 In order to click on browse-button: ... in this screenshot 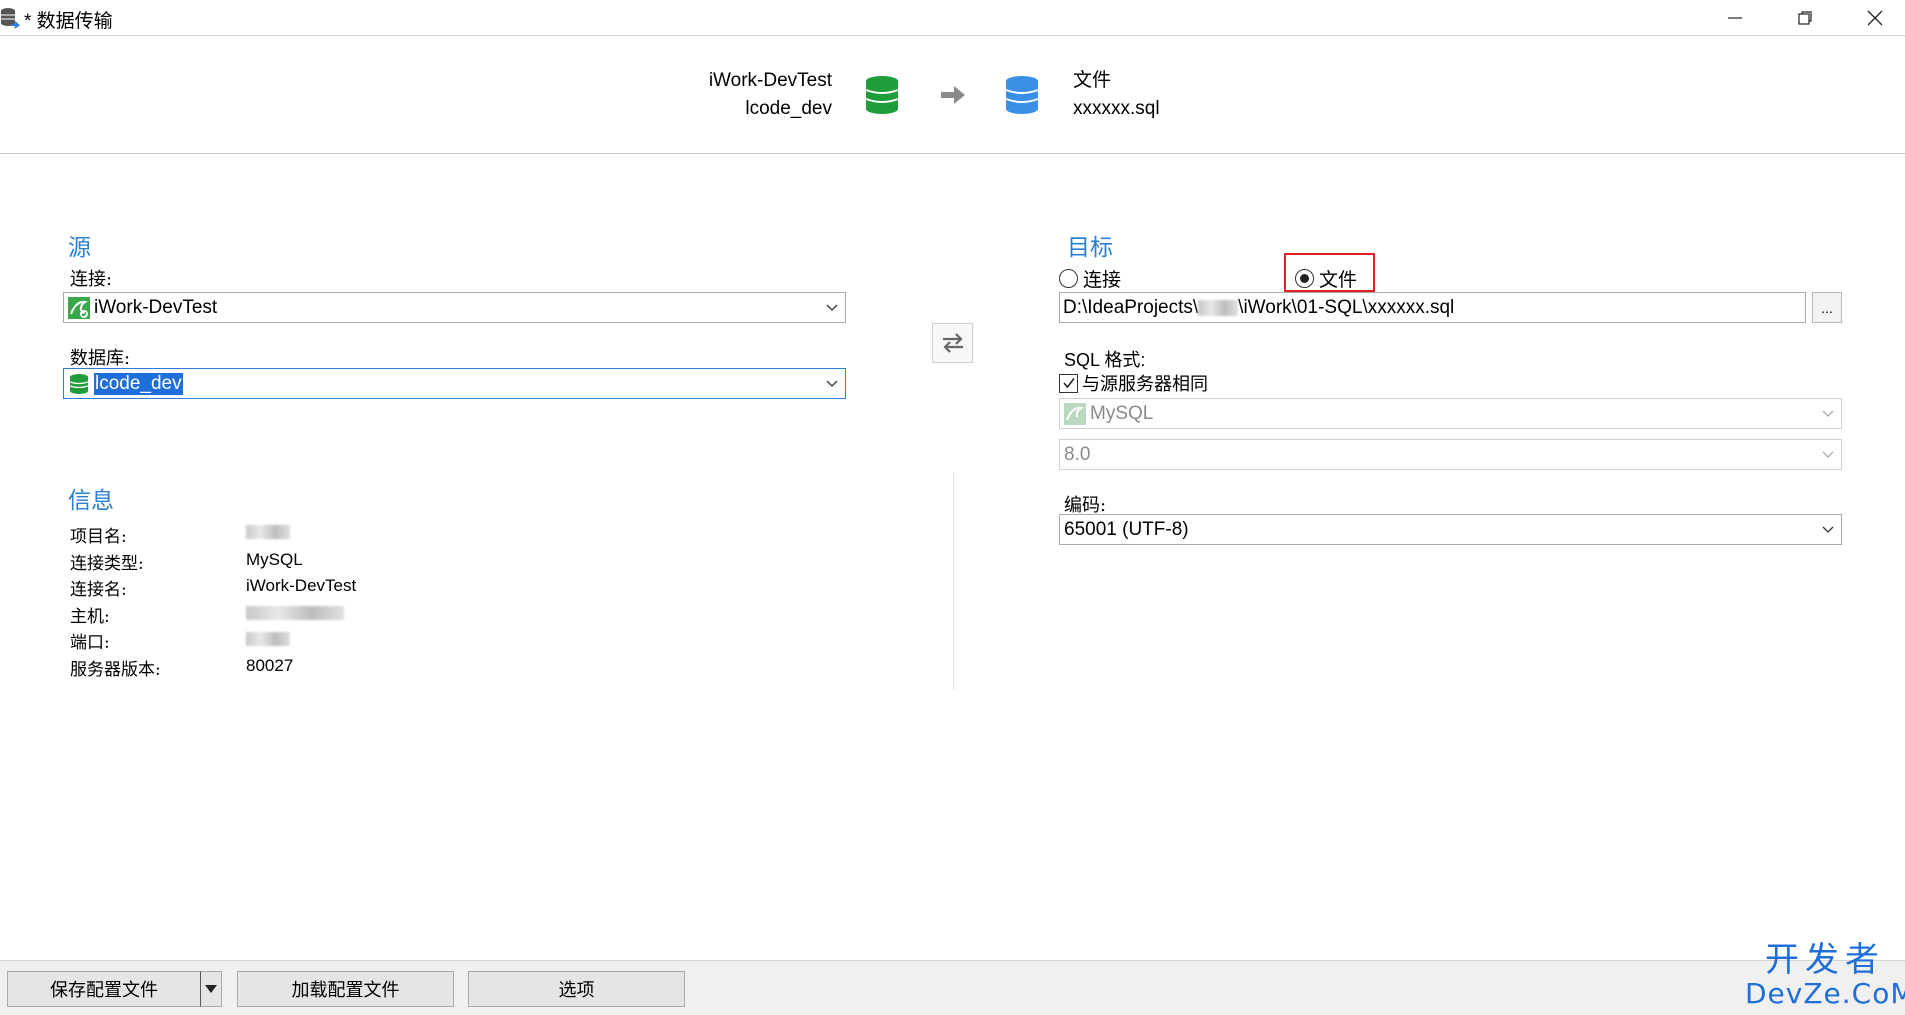, I will do `click(1827, 307)`.